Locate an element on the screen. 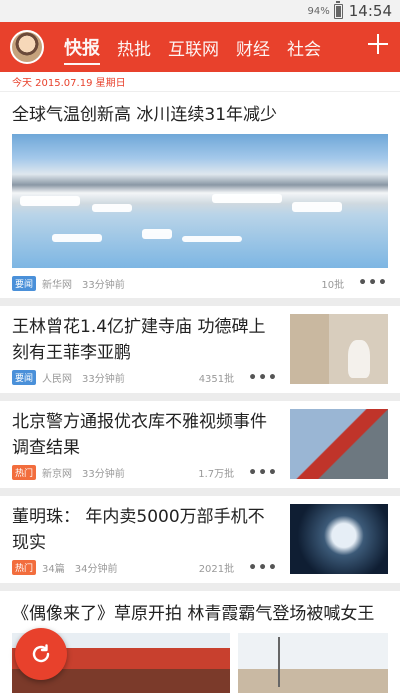  item-meta: 热门 新京网 33分钟前 1.7万批 ••• is located at coordinates (145, 473).